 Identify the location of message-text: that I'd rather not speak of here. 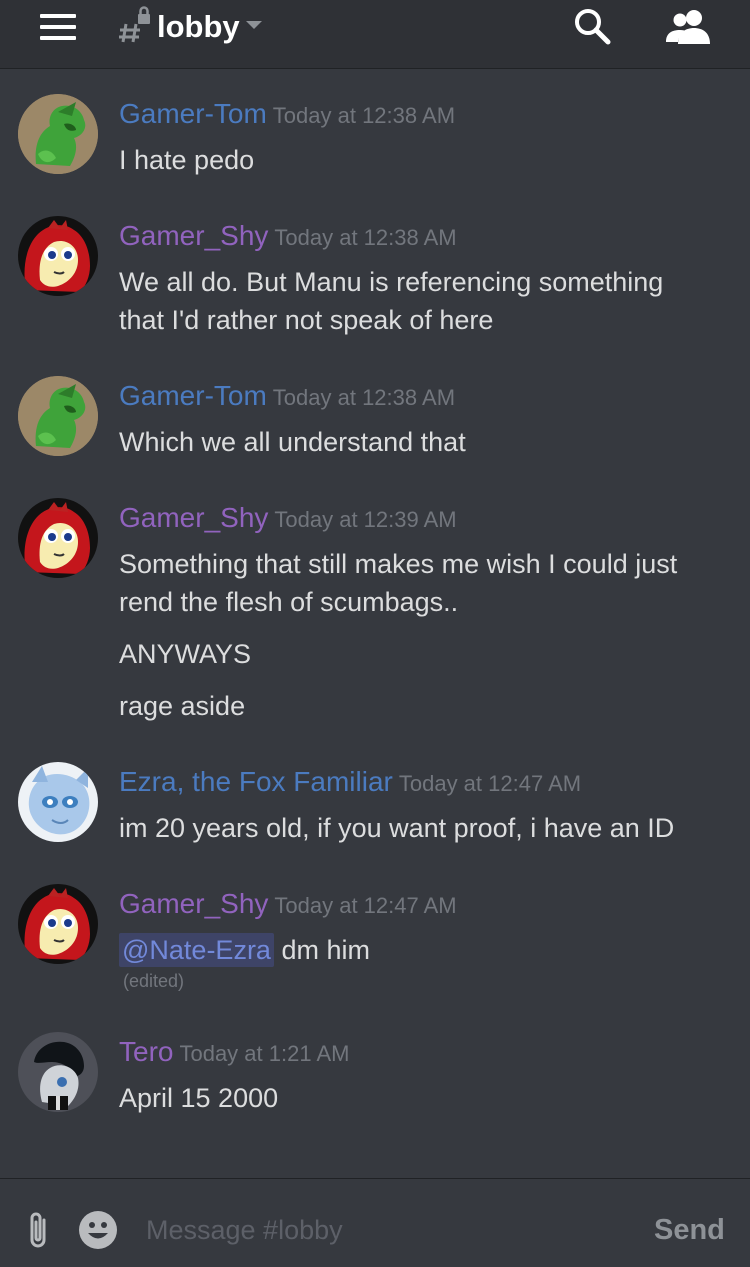
(306, 320).